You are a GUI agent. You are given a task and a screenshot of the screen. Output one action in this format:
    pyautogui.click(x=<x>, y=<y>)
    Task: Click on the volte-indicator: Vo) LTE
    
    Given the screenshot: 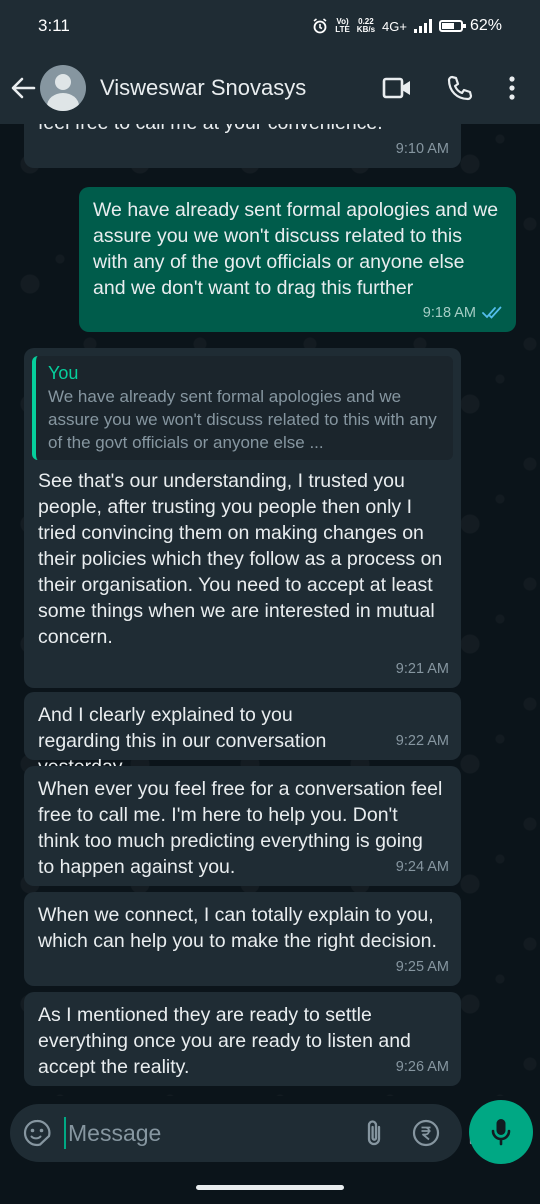 What is the action you would take?
    pyautogui.click(x=342, y=26)
    